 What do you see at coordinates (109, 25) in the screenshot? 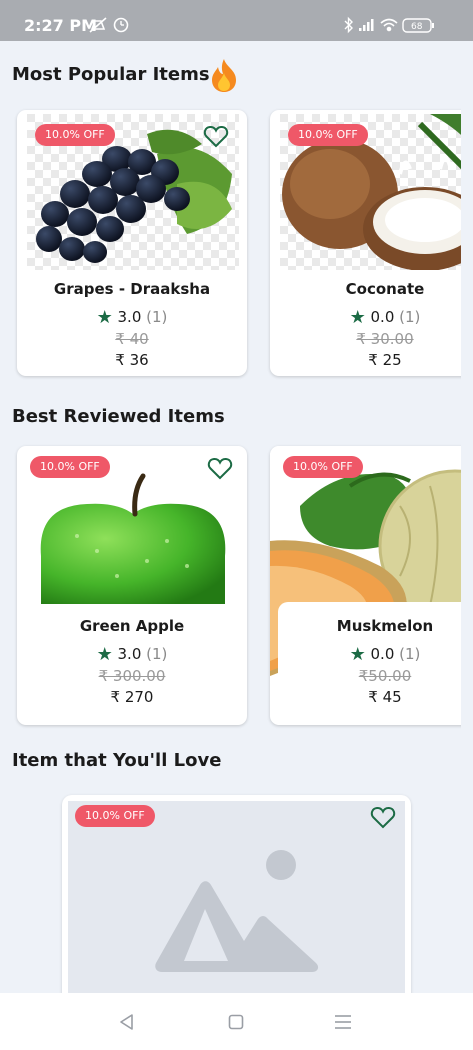
I see `notification-icons` at bounding box center [109, 25].